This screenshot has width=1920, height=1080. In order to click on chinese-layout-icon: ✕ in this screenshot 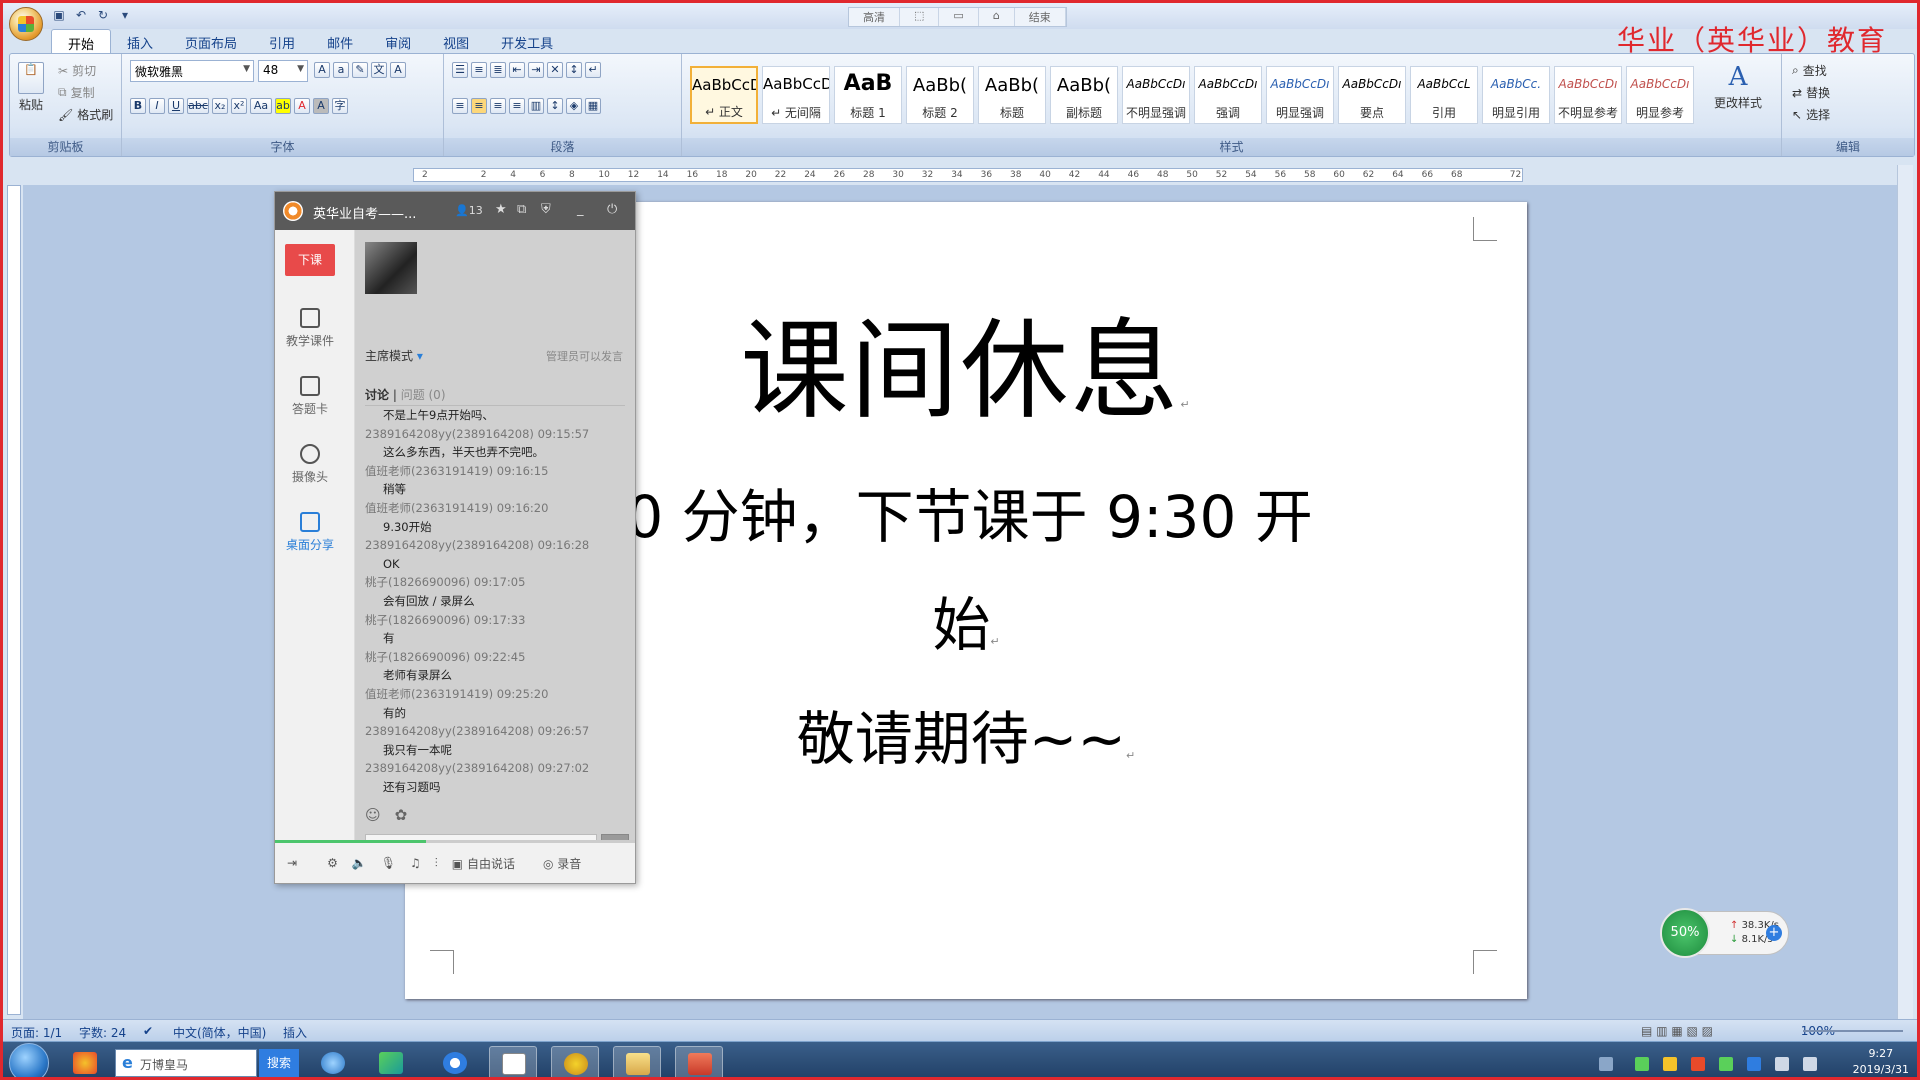, I will do `click(555, 70)`.